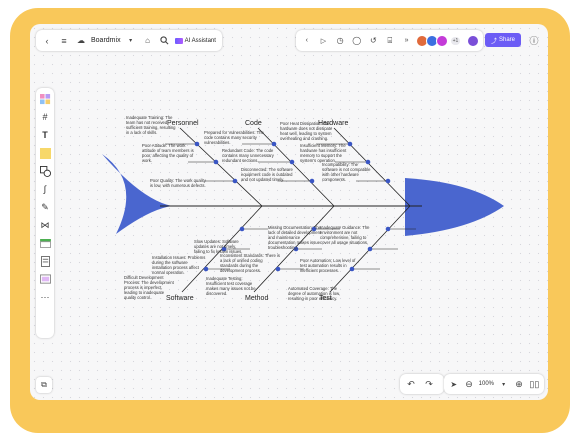 The height and width of the screenshot is (440, 580). What do you see at coordinates (319, 270) in the screenshot?
I see `note-line: inefficient processes.` at bounding box center [319, 270].